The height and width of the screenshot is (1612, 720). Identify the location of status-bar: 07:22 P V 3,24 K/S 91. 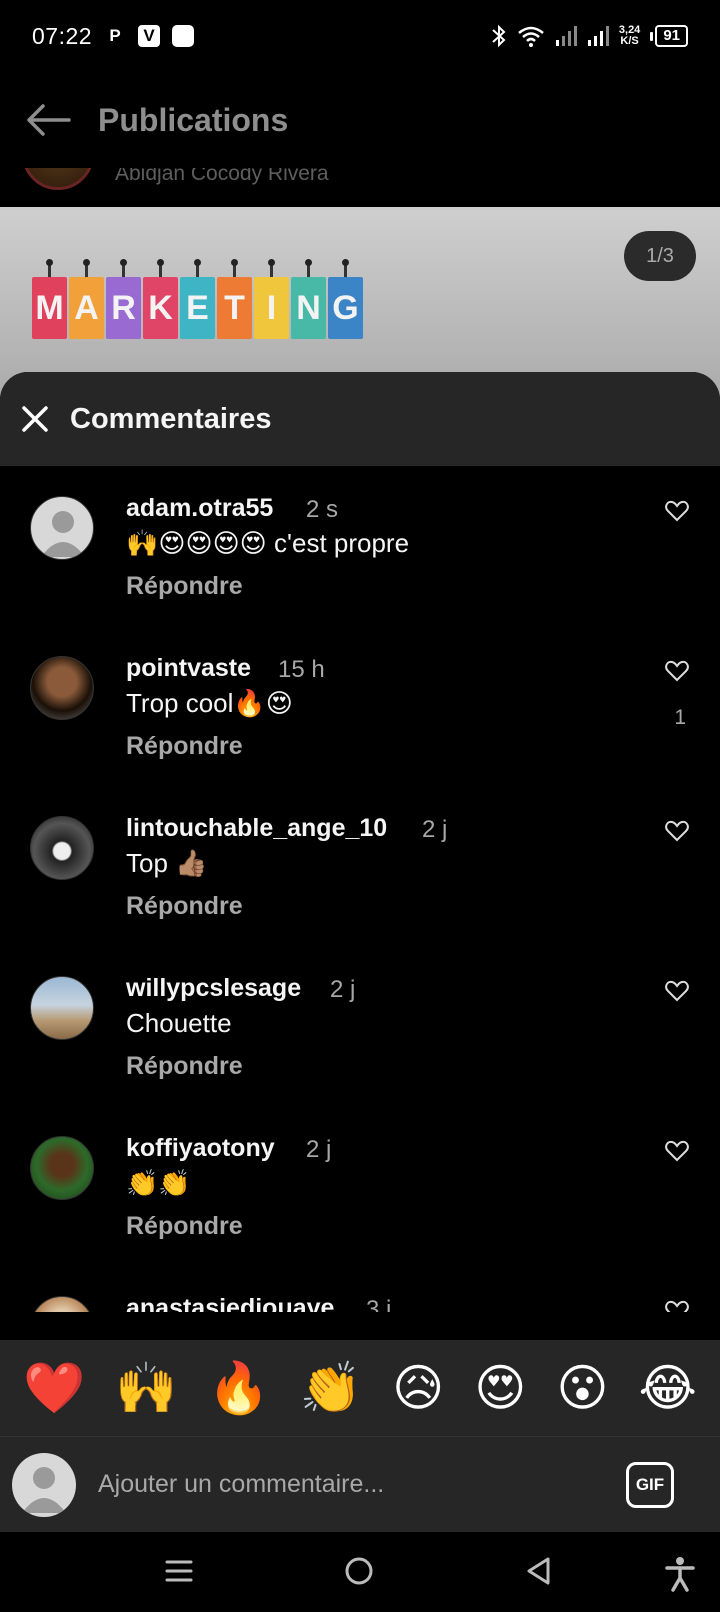
(360, 36).